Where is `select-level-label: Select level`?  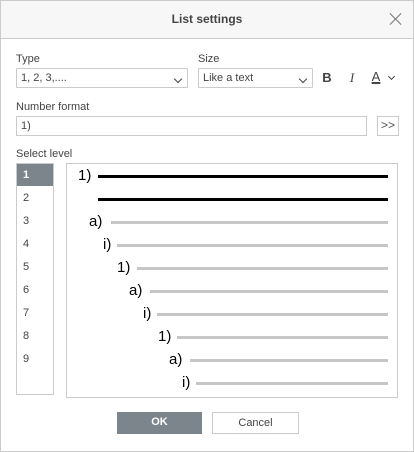
select-level-label: Select level is located at coordinates (44, 154).